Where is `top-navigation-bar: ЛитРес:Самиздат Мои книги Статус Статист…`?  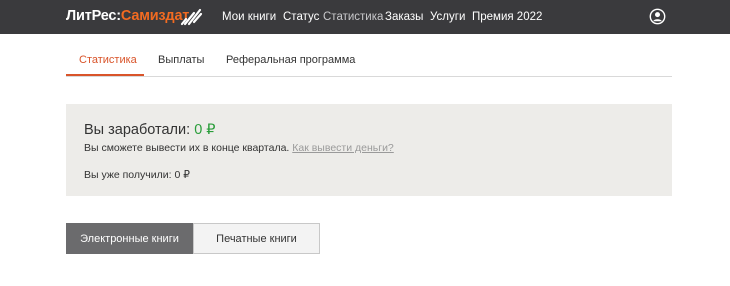 top-navigation-bar: ЛитРес:Самиздат Мои книги Статус Статист… is located at coordinates (365, 17).